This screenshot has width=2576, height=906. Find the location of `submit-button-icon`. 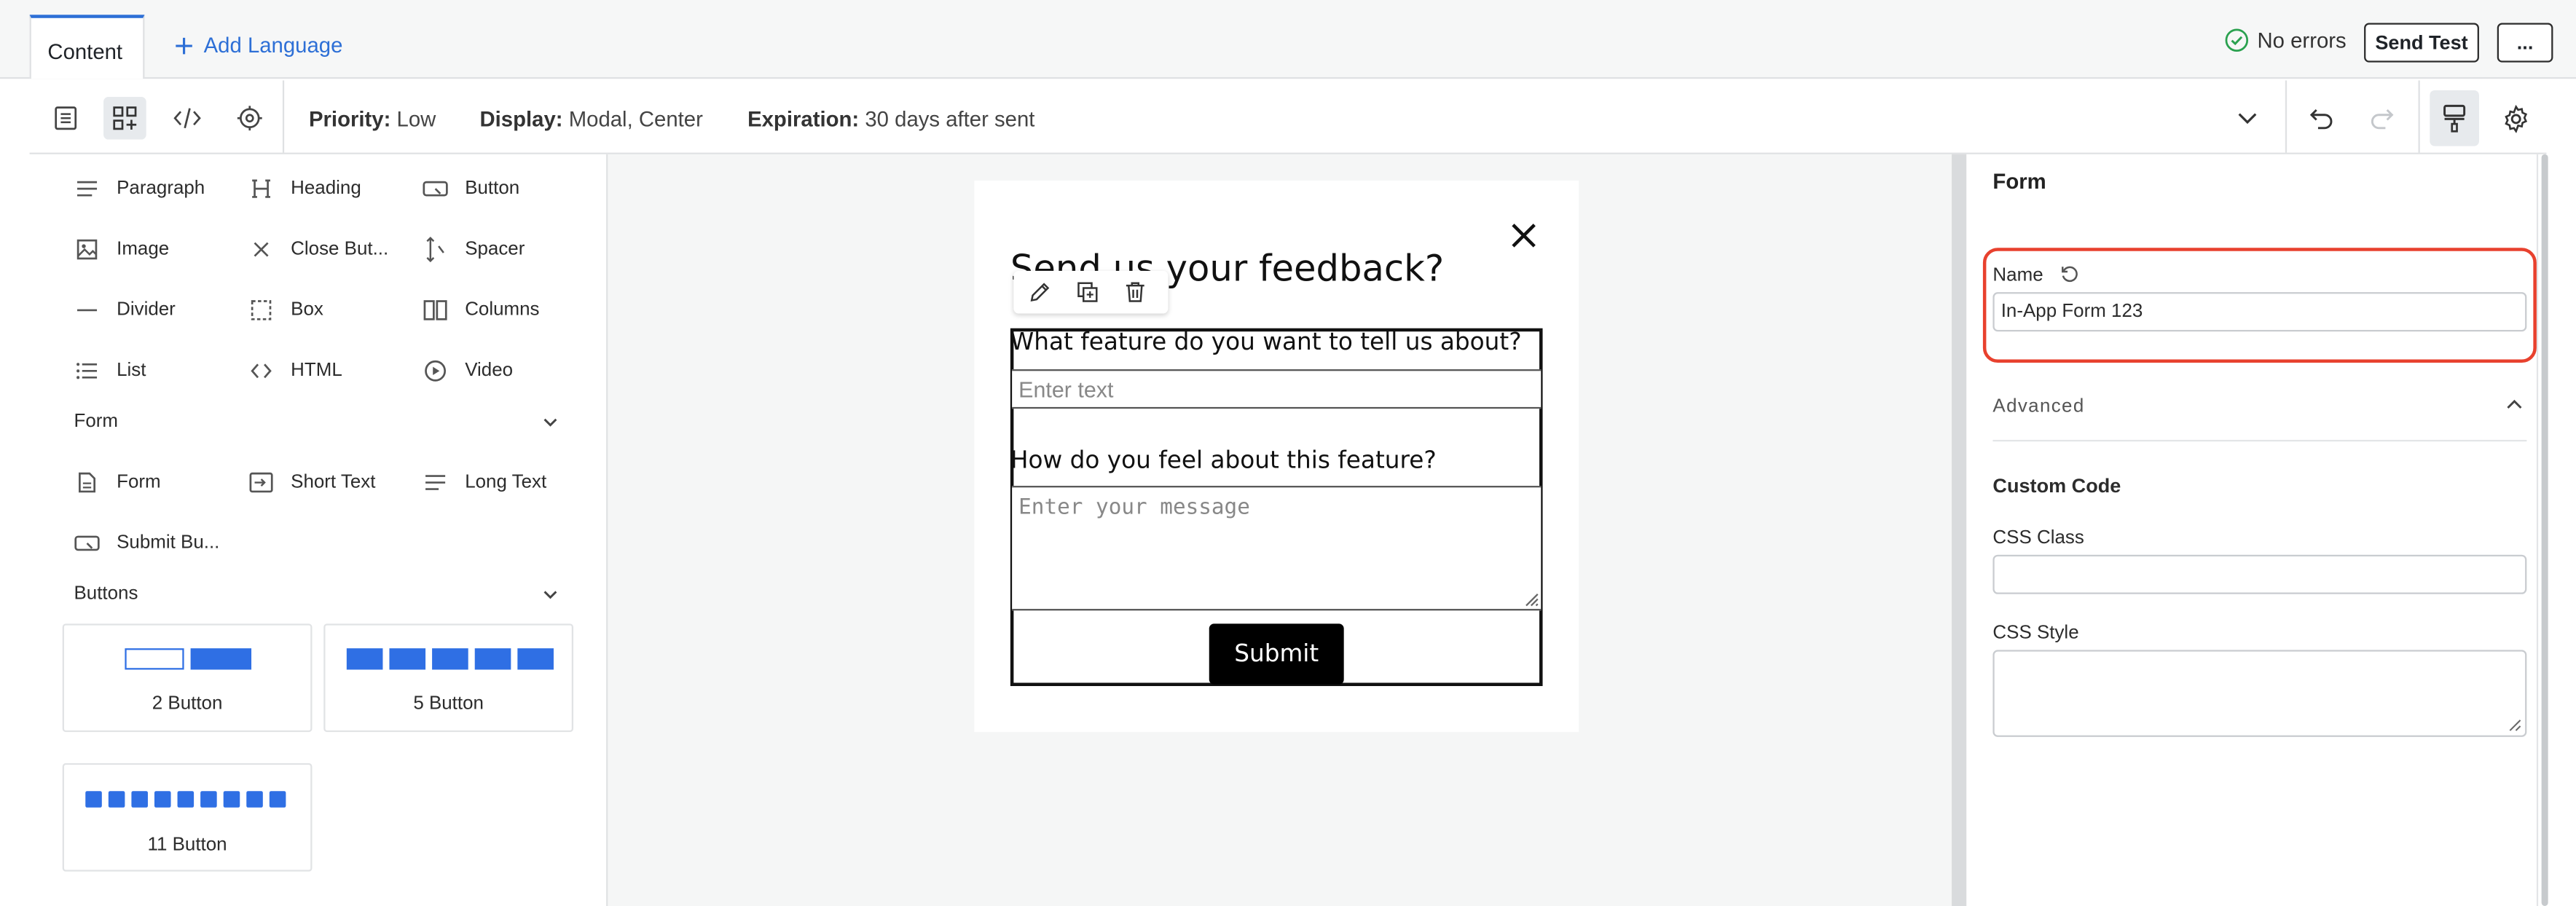

submit-button-icon is located at coordinates (87, 544).